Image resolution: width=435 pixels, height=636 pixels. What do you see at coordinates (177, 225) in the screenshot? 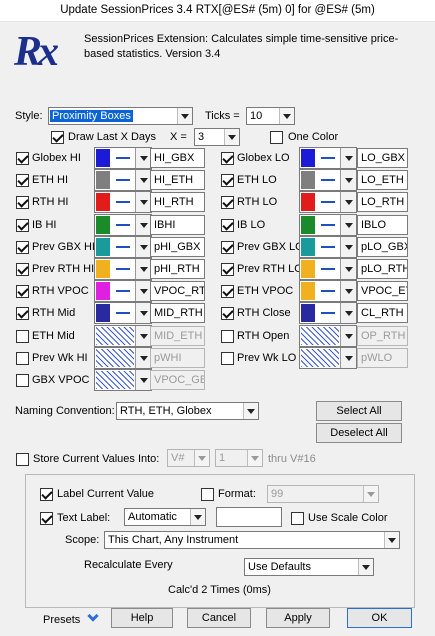
I see `item-name-input: IBHI` at bounding box center [177, 225].